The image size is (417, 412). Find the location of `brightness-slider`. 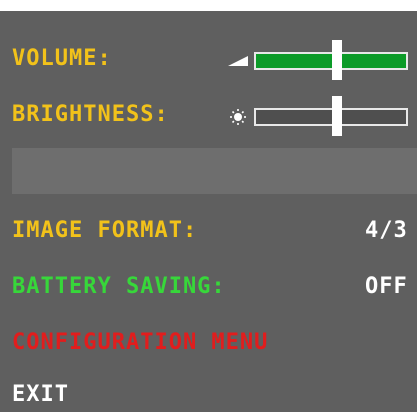

brightness-slider is located at coordinates (319, 116).